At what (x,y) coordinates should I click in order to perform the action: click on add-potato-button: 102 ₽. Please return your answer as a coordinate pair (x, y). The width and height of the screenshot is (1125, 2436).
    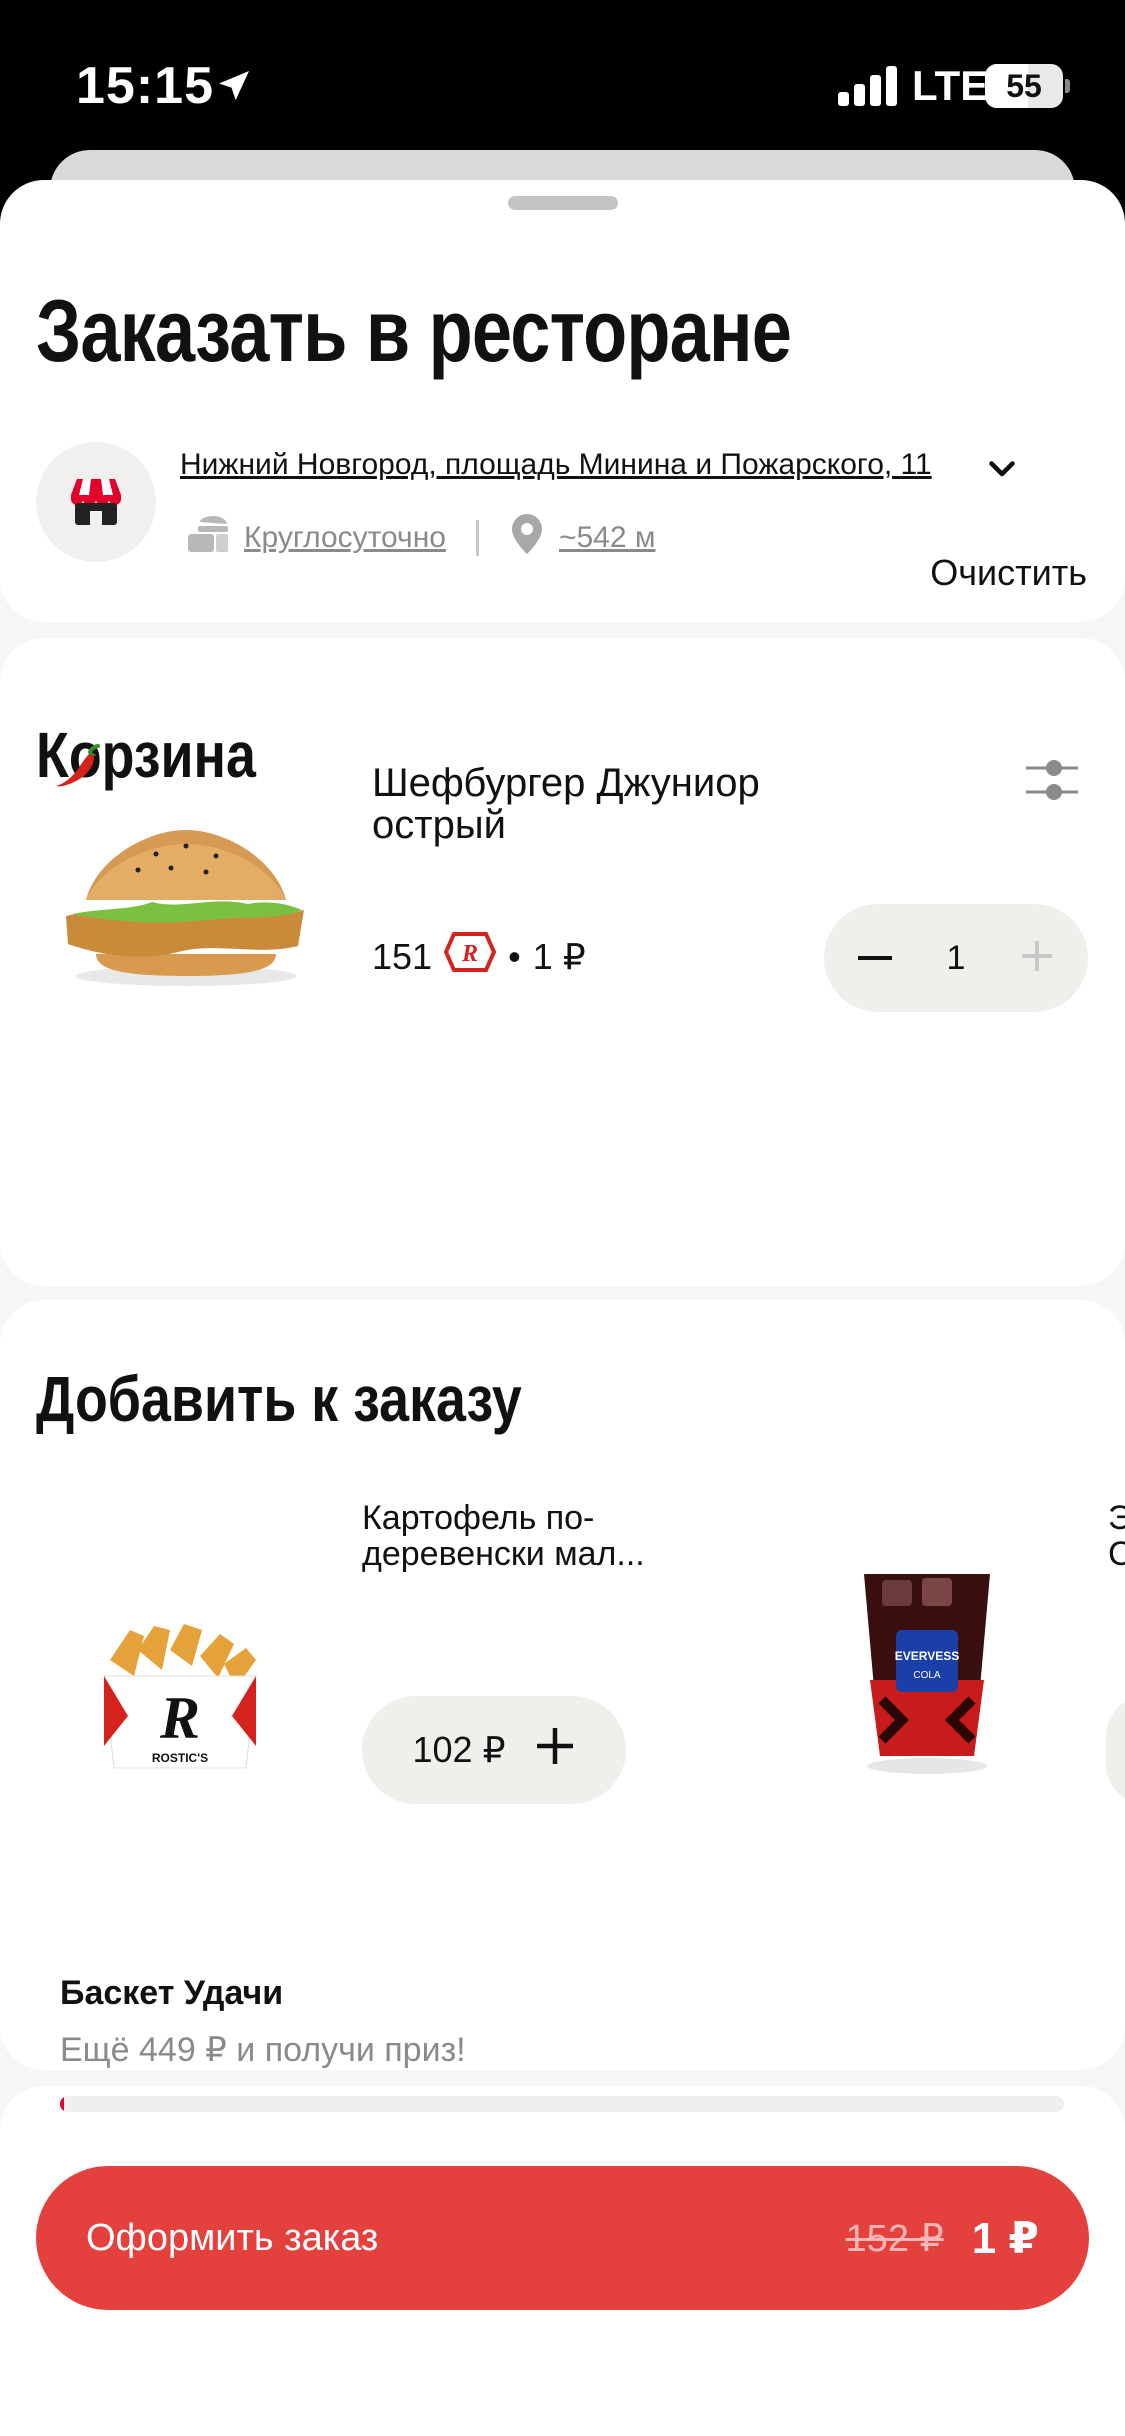
    Looking at the image, I should click on (494, 1750).